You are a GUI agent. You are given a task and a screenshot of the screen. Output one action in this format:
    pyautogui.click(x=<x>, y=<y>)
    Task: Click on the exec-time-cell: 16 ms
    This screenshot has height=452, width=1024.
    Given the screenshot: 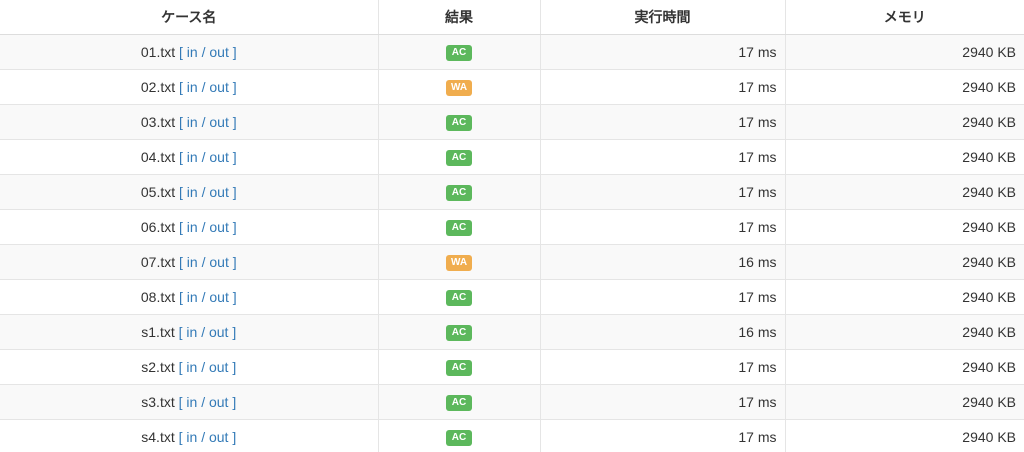 What is the action you would take?
    pyautogui.click(x=662, y=262)
    